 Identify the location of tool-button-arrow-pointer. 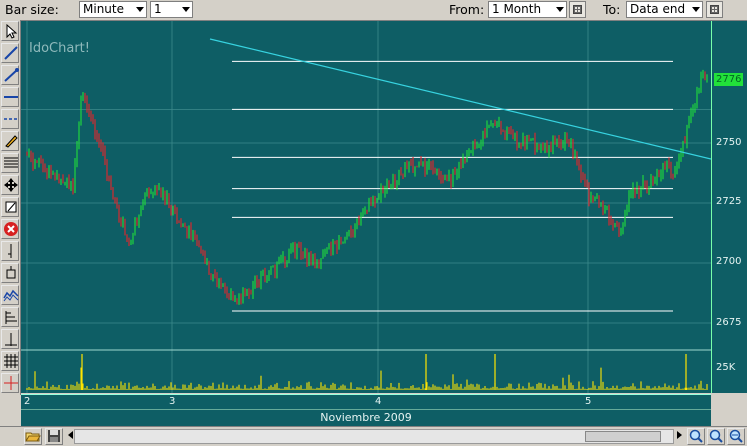
(10, 31).